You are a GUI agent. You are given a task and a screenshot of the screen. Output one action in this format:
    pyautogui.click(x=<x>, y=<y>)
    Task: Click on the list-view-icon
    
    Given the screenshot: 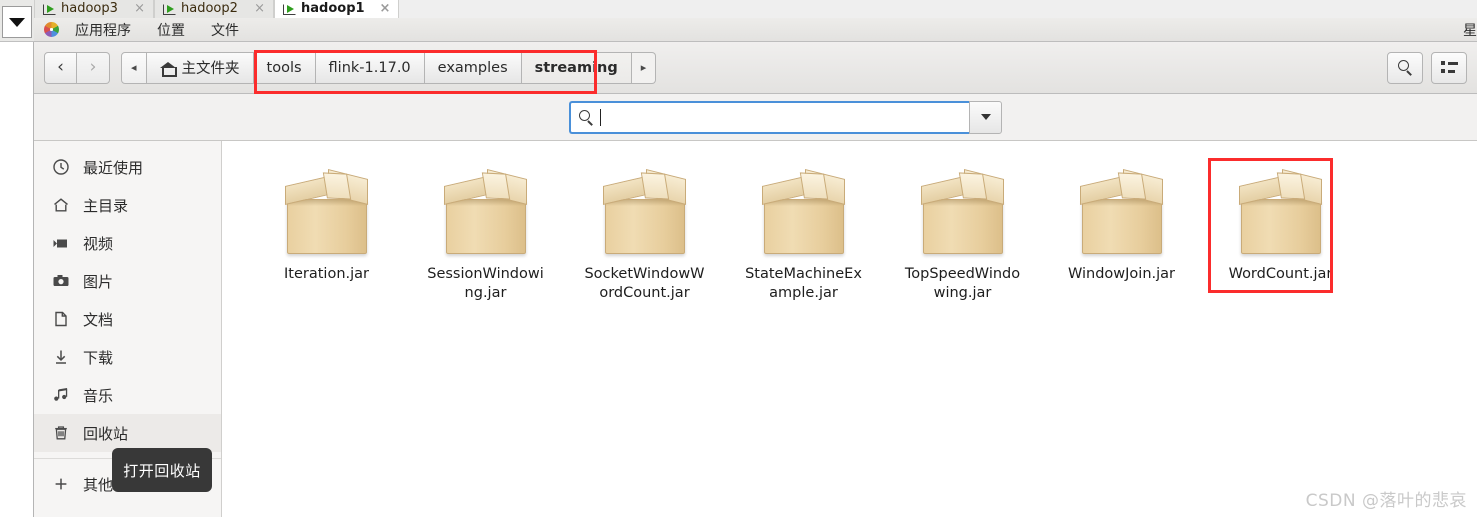 What is the action you would take?
    pyautogui.click(x=1449, y=67)
    